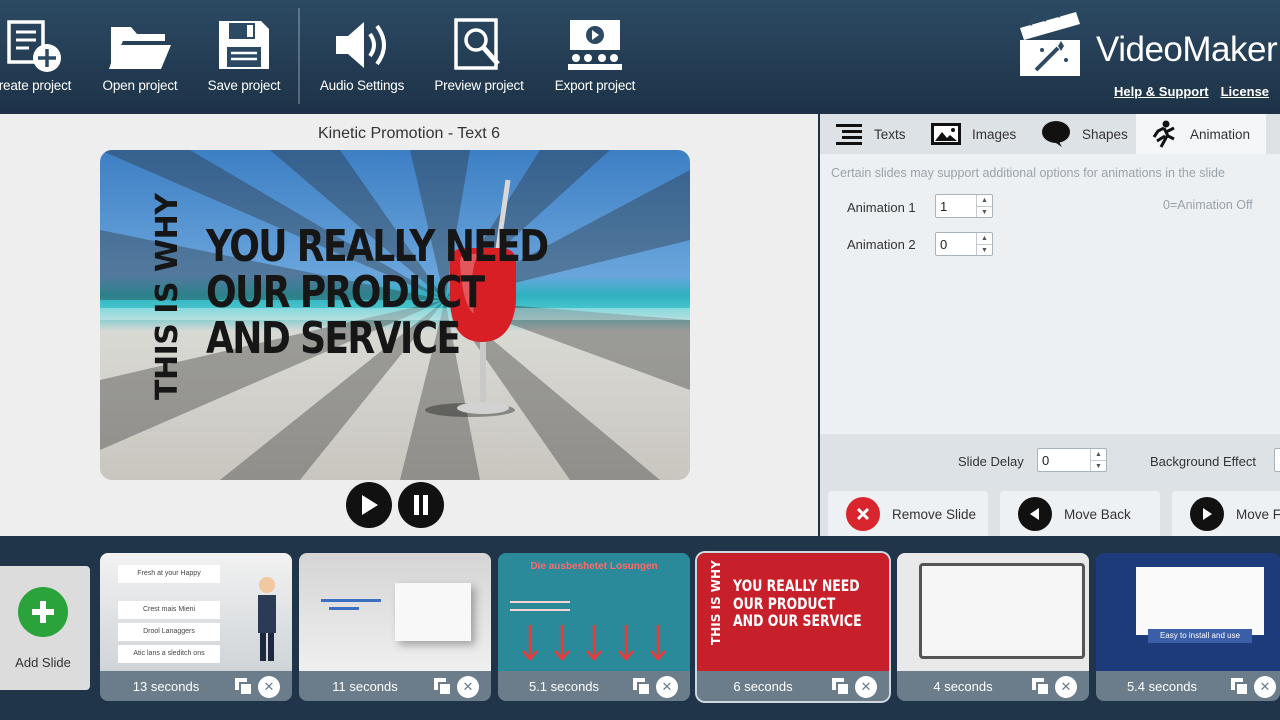  Describe the element at coordinates (595, 85) in the screenshot. I see `export-project-label: Export project` at that location.